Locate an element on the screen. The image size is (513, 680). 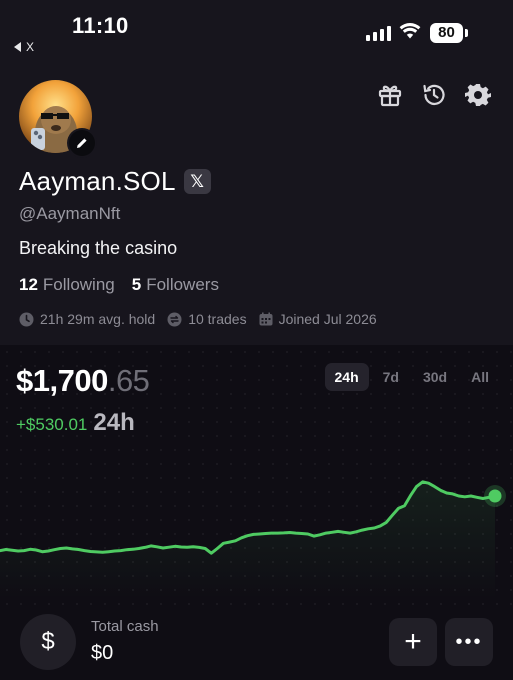
follow-stats: 12 Following 5 Followers is located at coordinates (119, 285).